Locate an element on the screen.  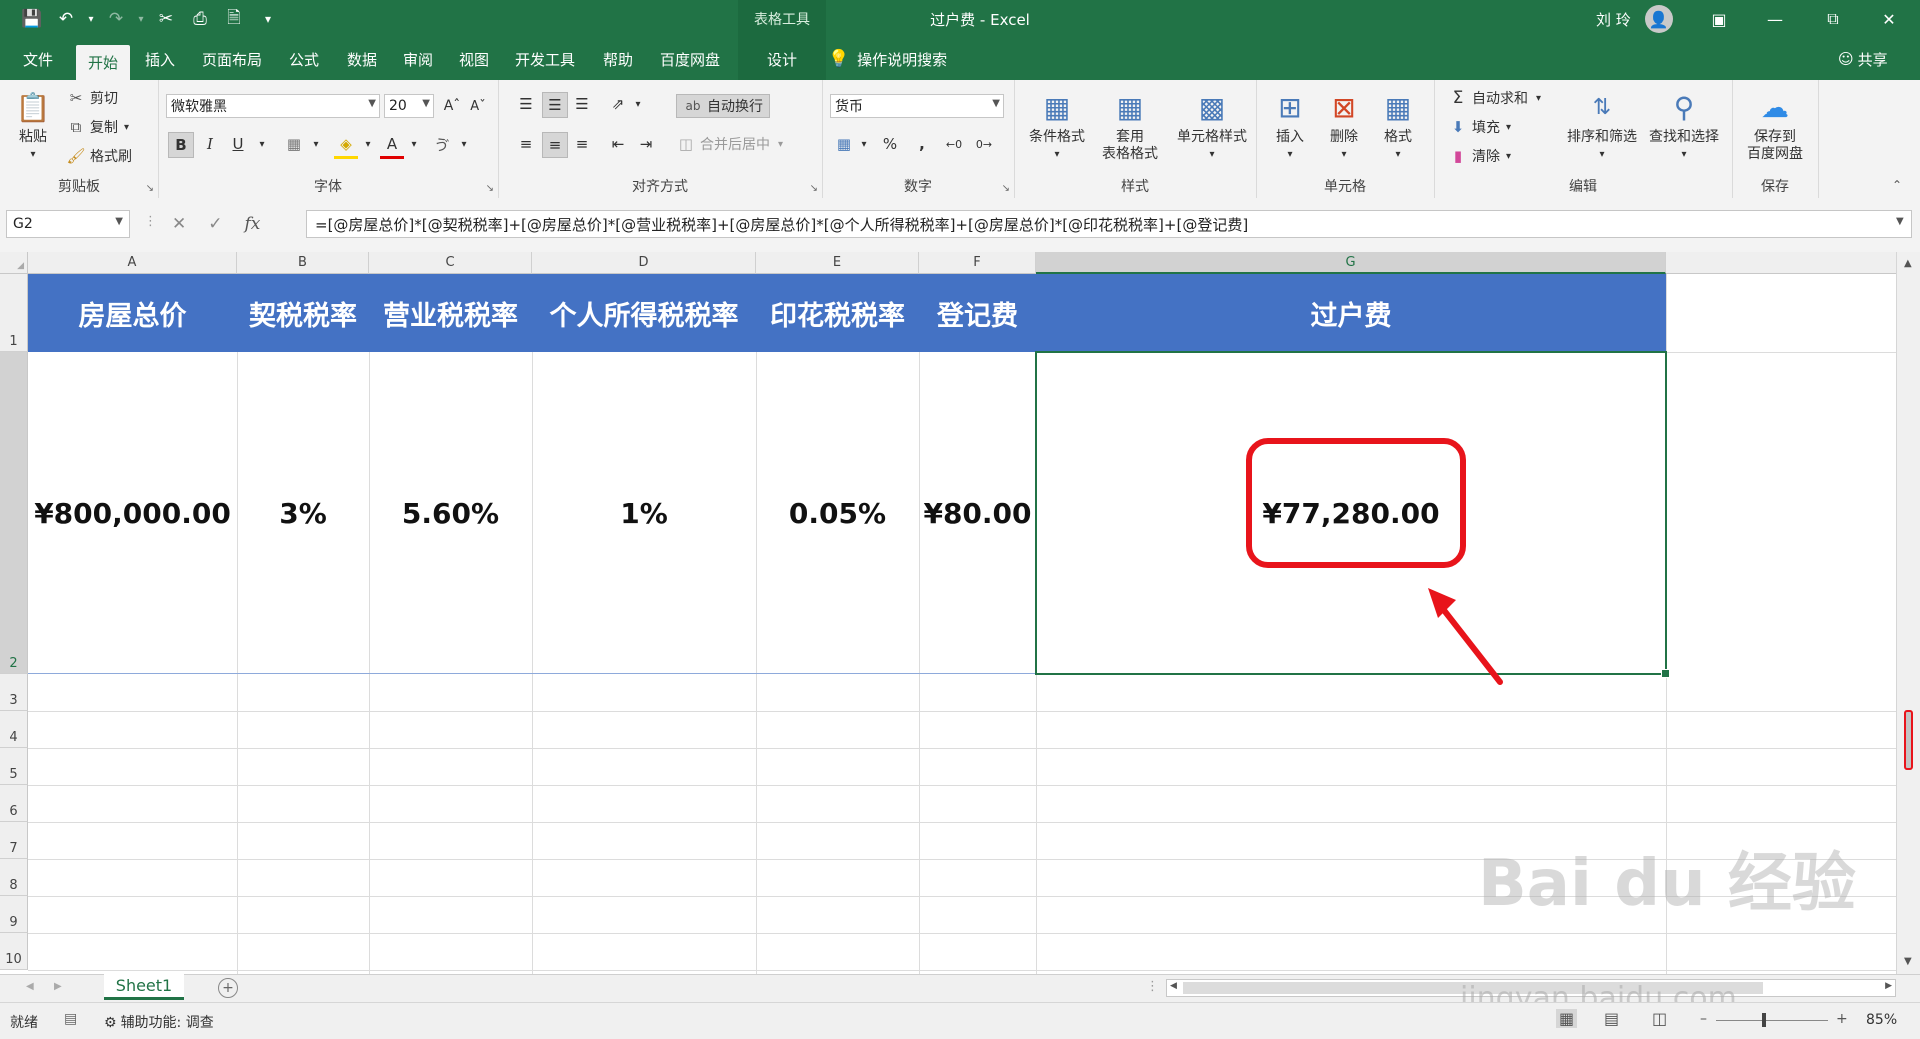
find-select-button: ⚲ 查找和选择 ▾ is located at coordinates (1684, 125).